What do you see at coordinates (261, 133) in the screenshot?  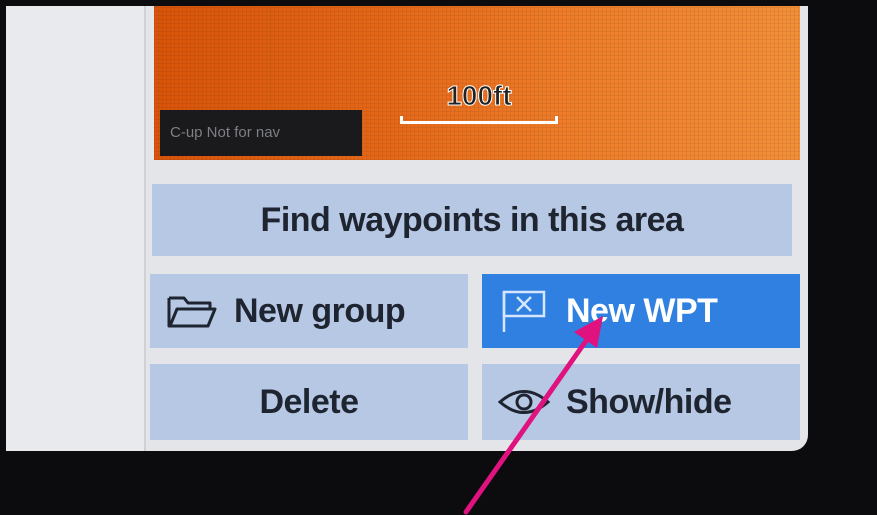 I see `map-status-box: C-up Not for nav` at bounding box center [261, 133].